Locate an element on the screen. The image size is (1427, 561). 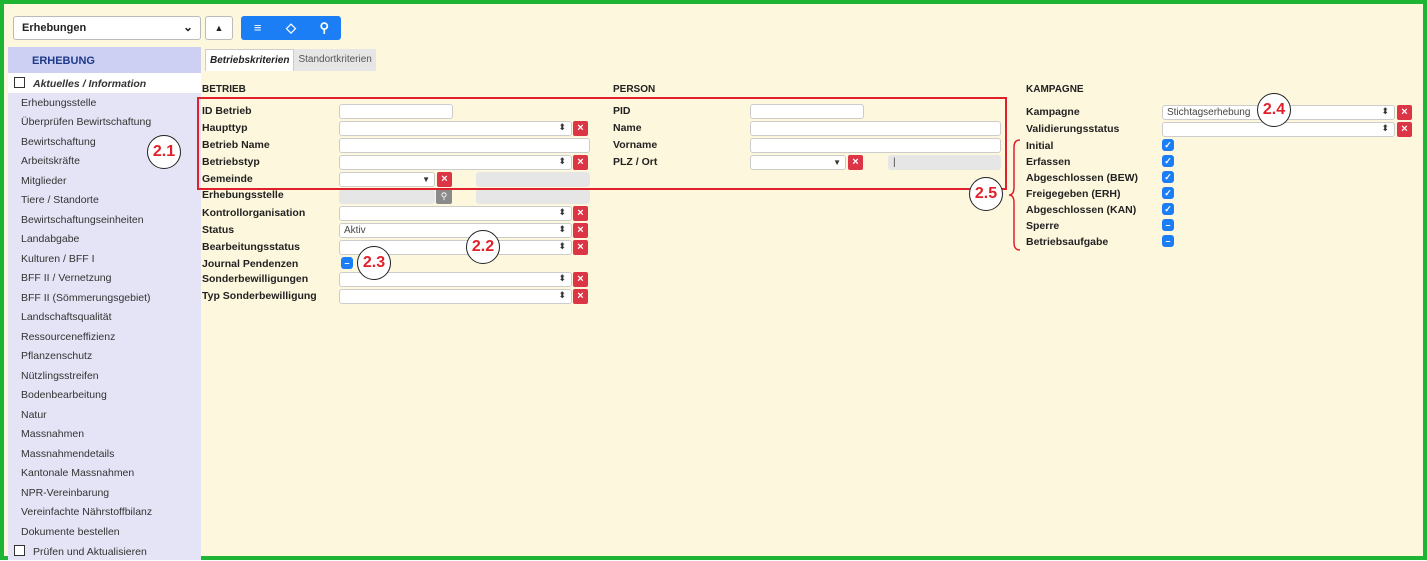
status-label-betriebsaufgabe: Betriebsaufgabe is located at coordinates (1067, 242).